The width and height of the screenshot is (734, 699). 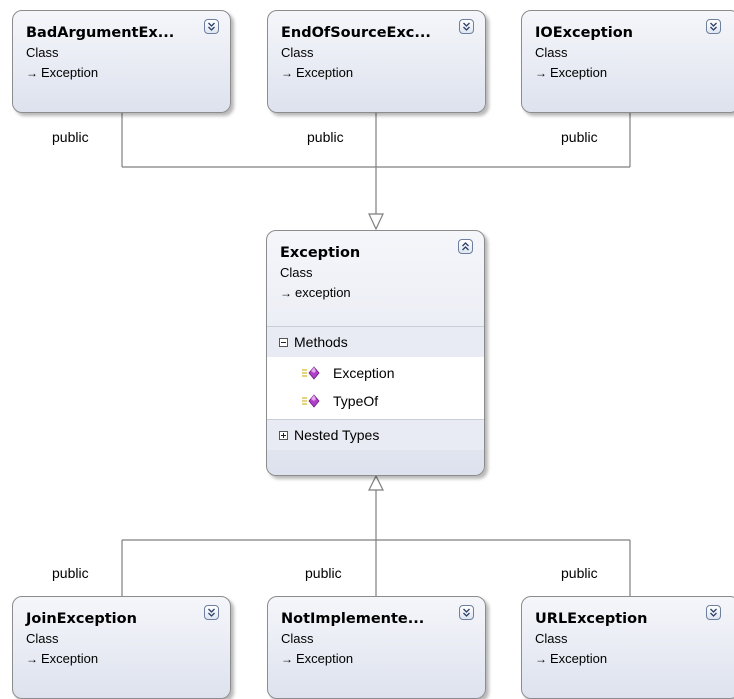 I want to click on method-item: TypeOf, so click(x=375, y=401).